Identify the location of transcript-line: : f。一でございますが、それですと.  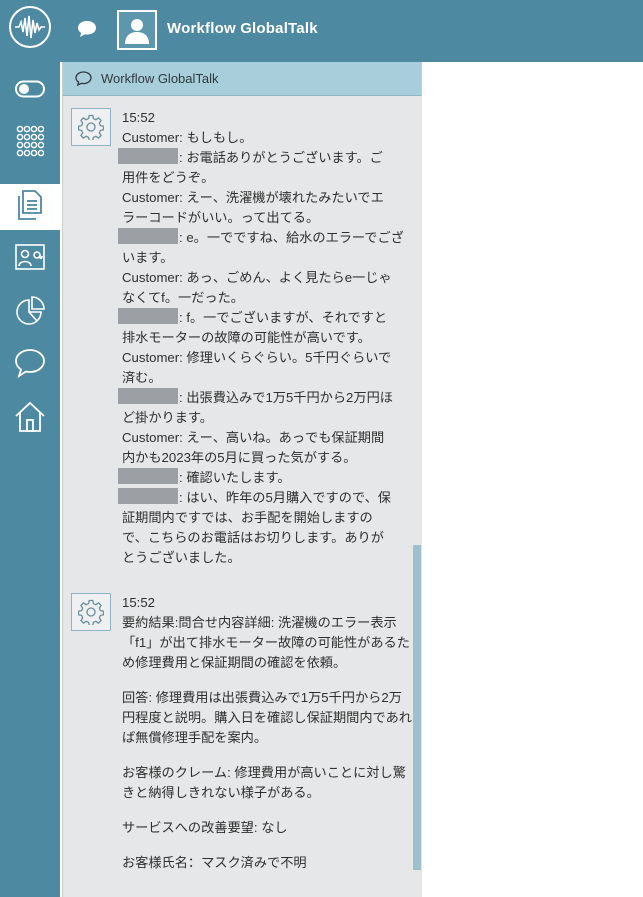
(265, 318).